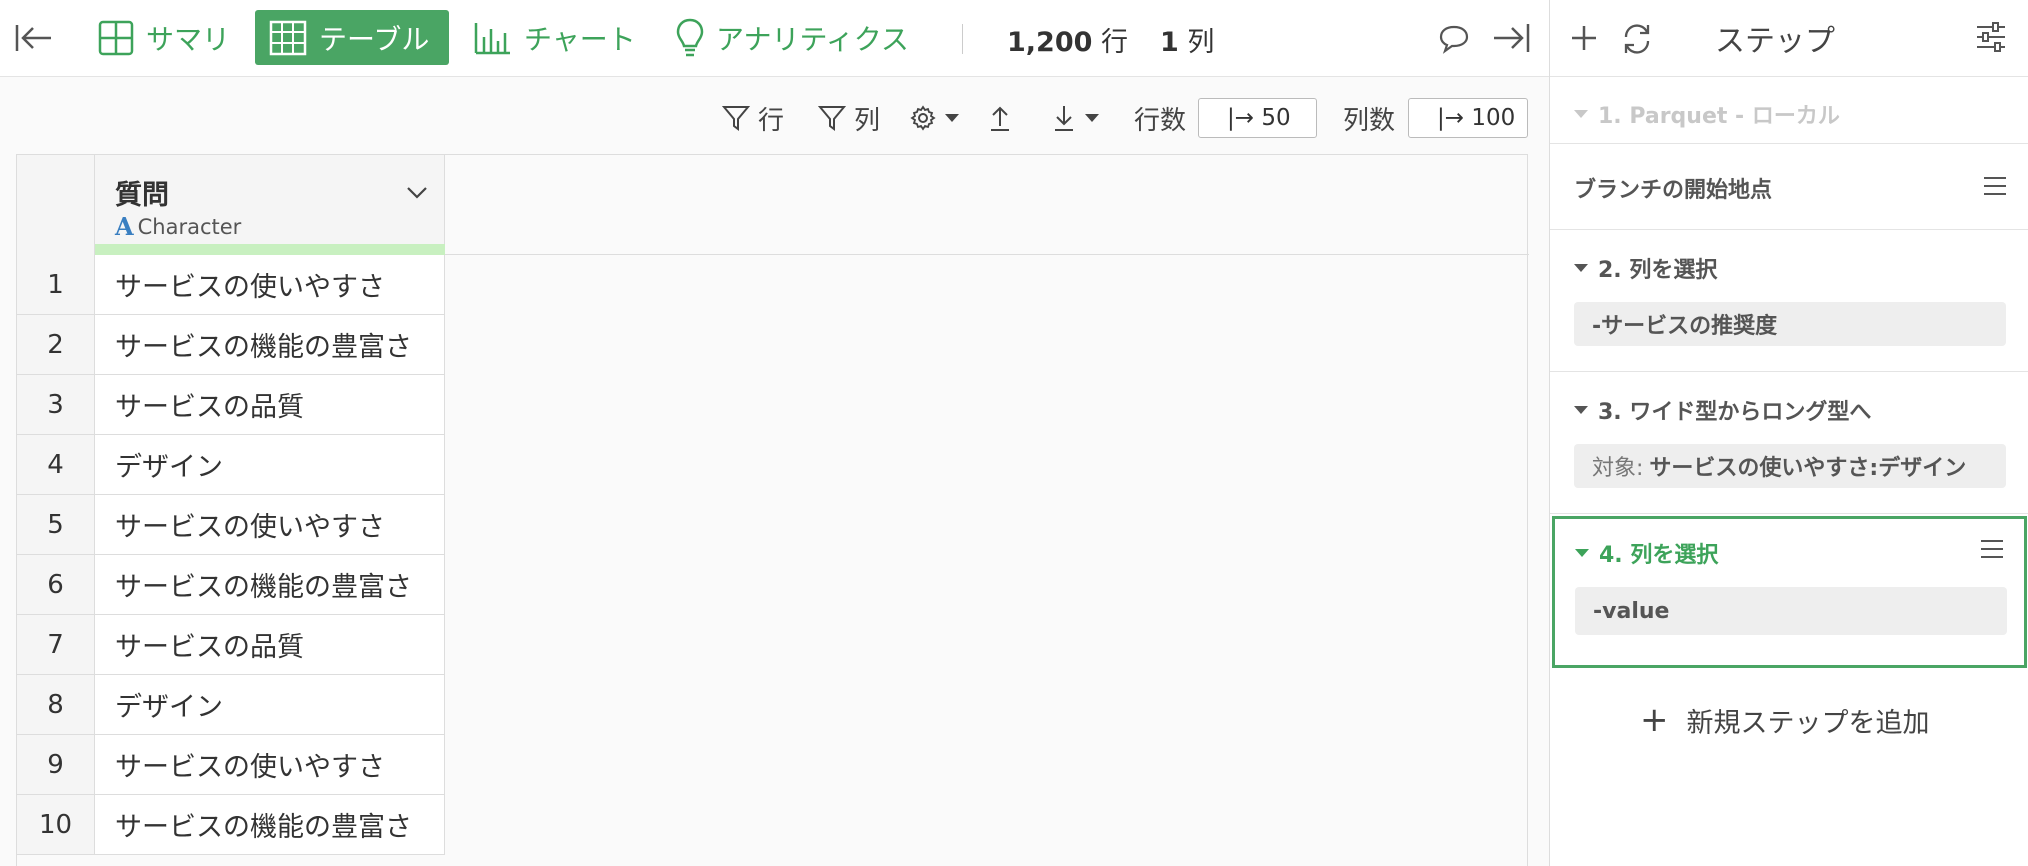 This screenshot has width=2028, height=866. I want to click on sliders-icon, so click(1991, 37).